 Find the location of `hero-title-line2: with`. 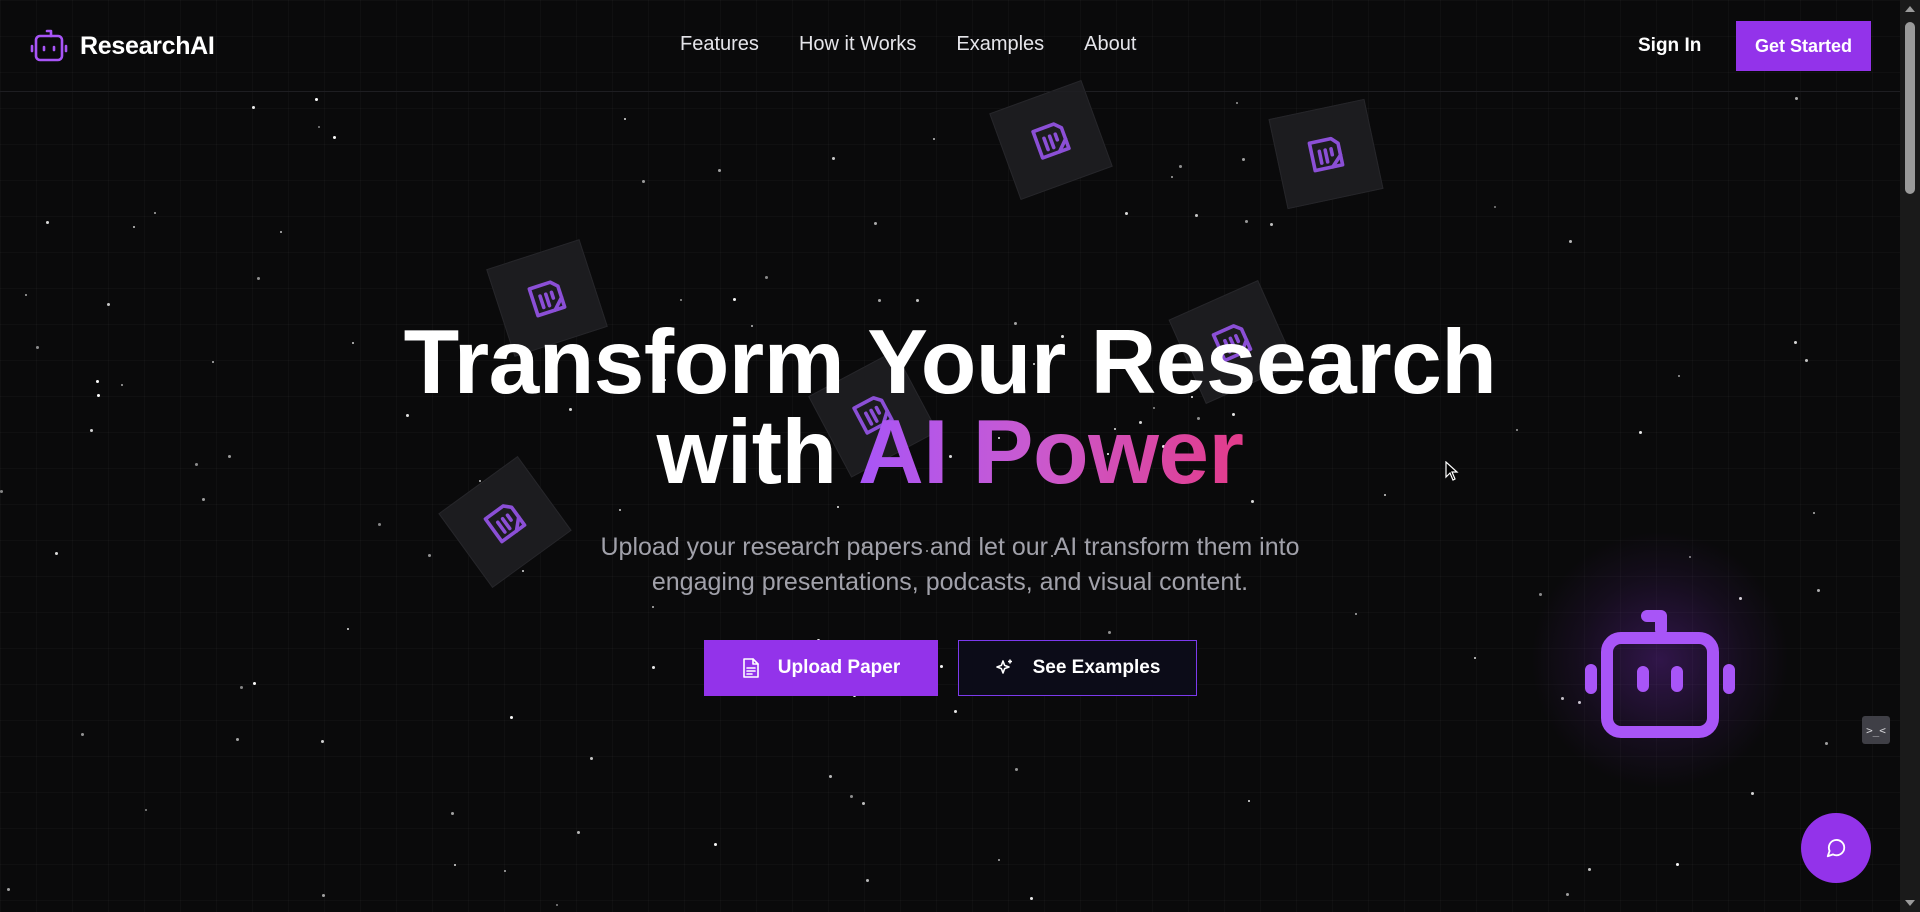

hero-title-line2: with is located at coordinates (757, 452).